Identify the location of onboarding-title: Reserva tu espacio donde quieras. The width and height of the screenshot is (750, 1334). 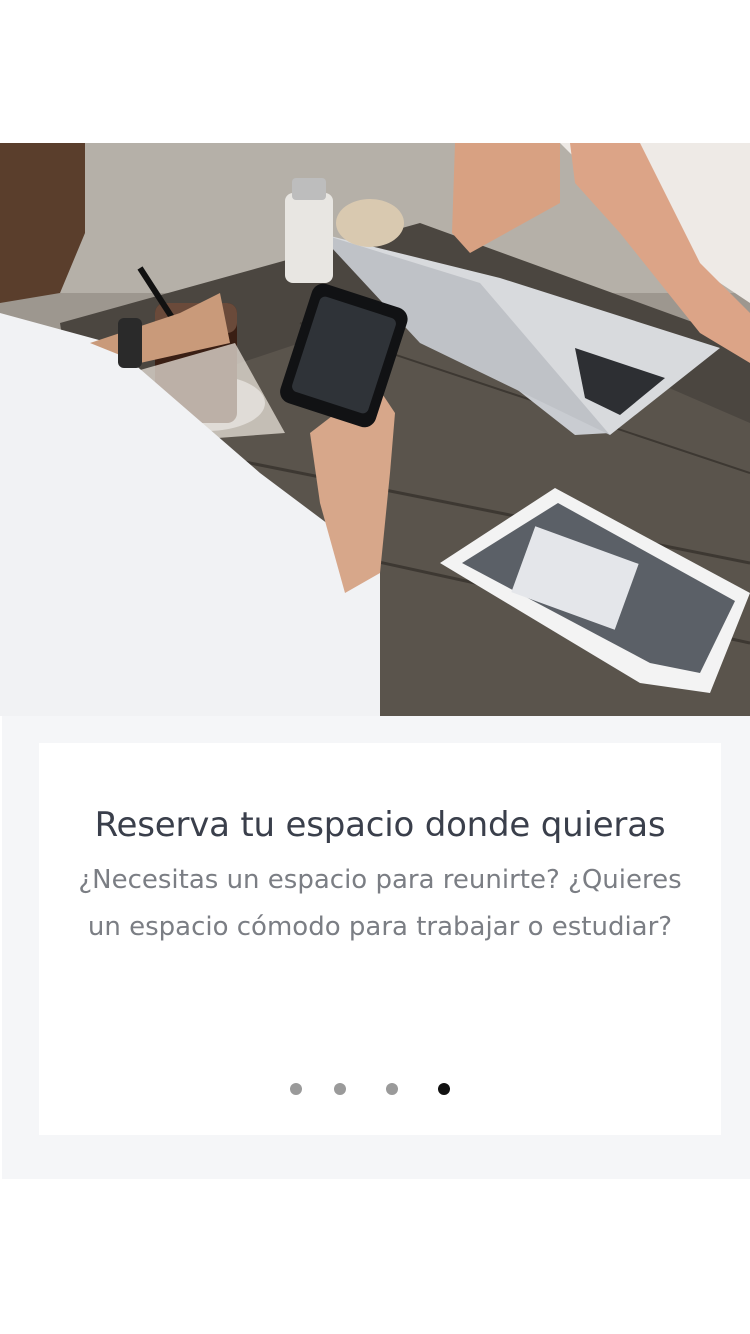
(380, 825).